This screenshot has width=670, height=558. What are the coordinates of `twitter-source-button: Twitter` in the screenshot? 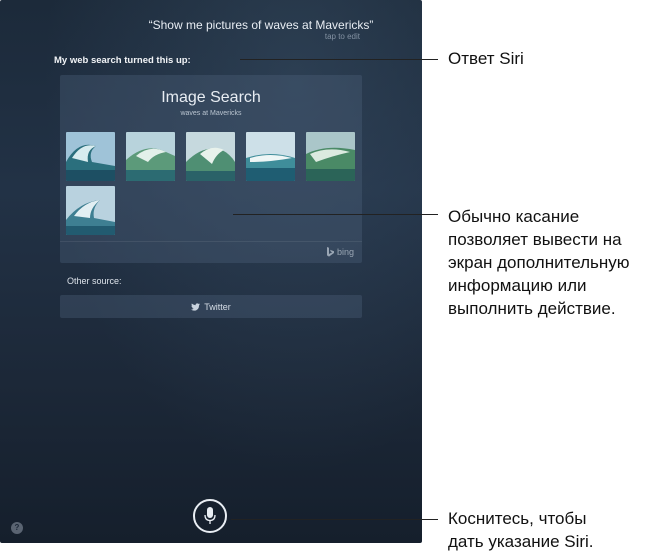 It's located at (211, 306).